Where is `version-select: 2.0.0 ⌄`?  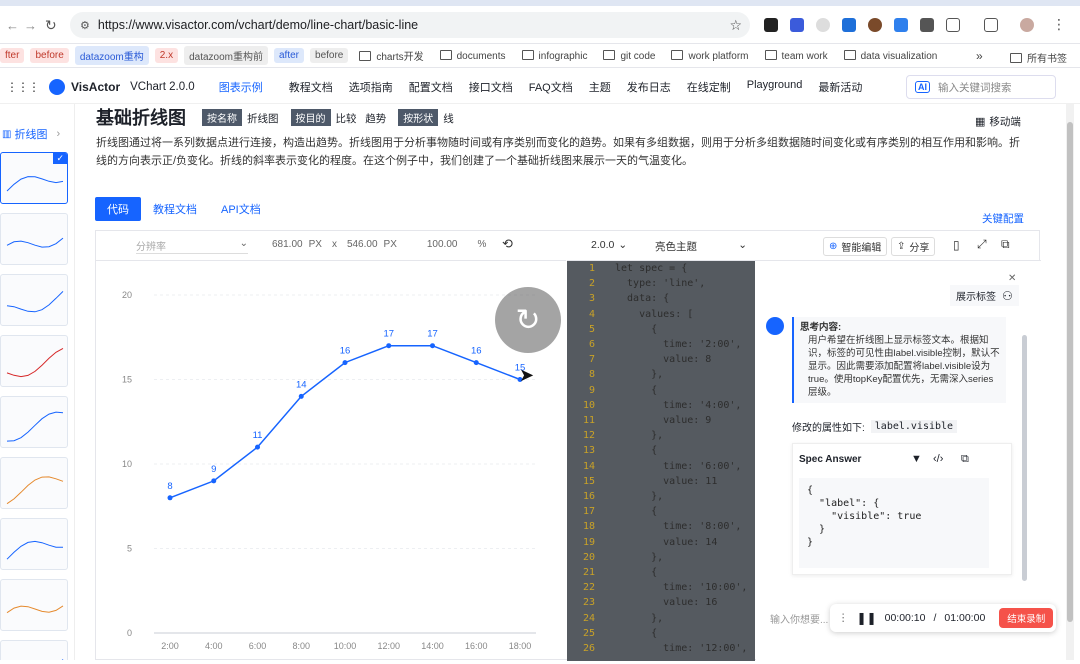
version-select: 2.0.0 ⌄ is located at coordinates (609, 245).